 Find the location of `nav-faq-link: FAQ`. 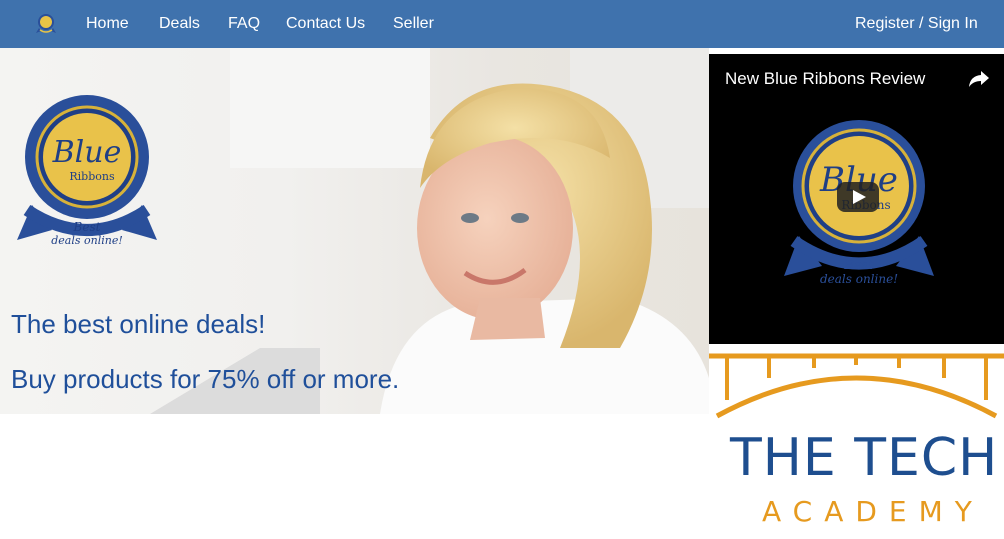

nav-faq-link: FAQ is located at coordinates (244, 24).